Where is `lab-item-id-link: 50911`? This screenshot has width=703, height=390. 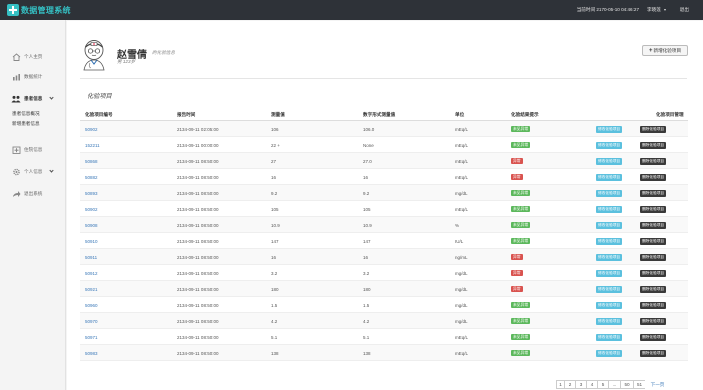
lab-item-id-link: 50911 is located at coordinates (91, 257).